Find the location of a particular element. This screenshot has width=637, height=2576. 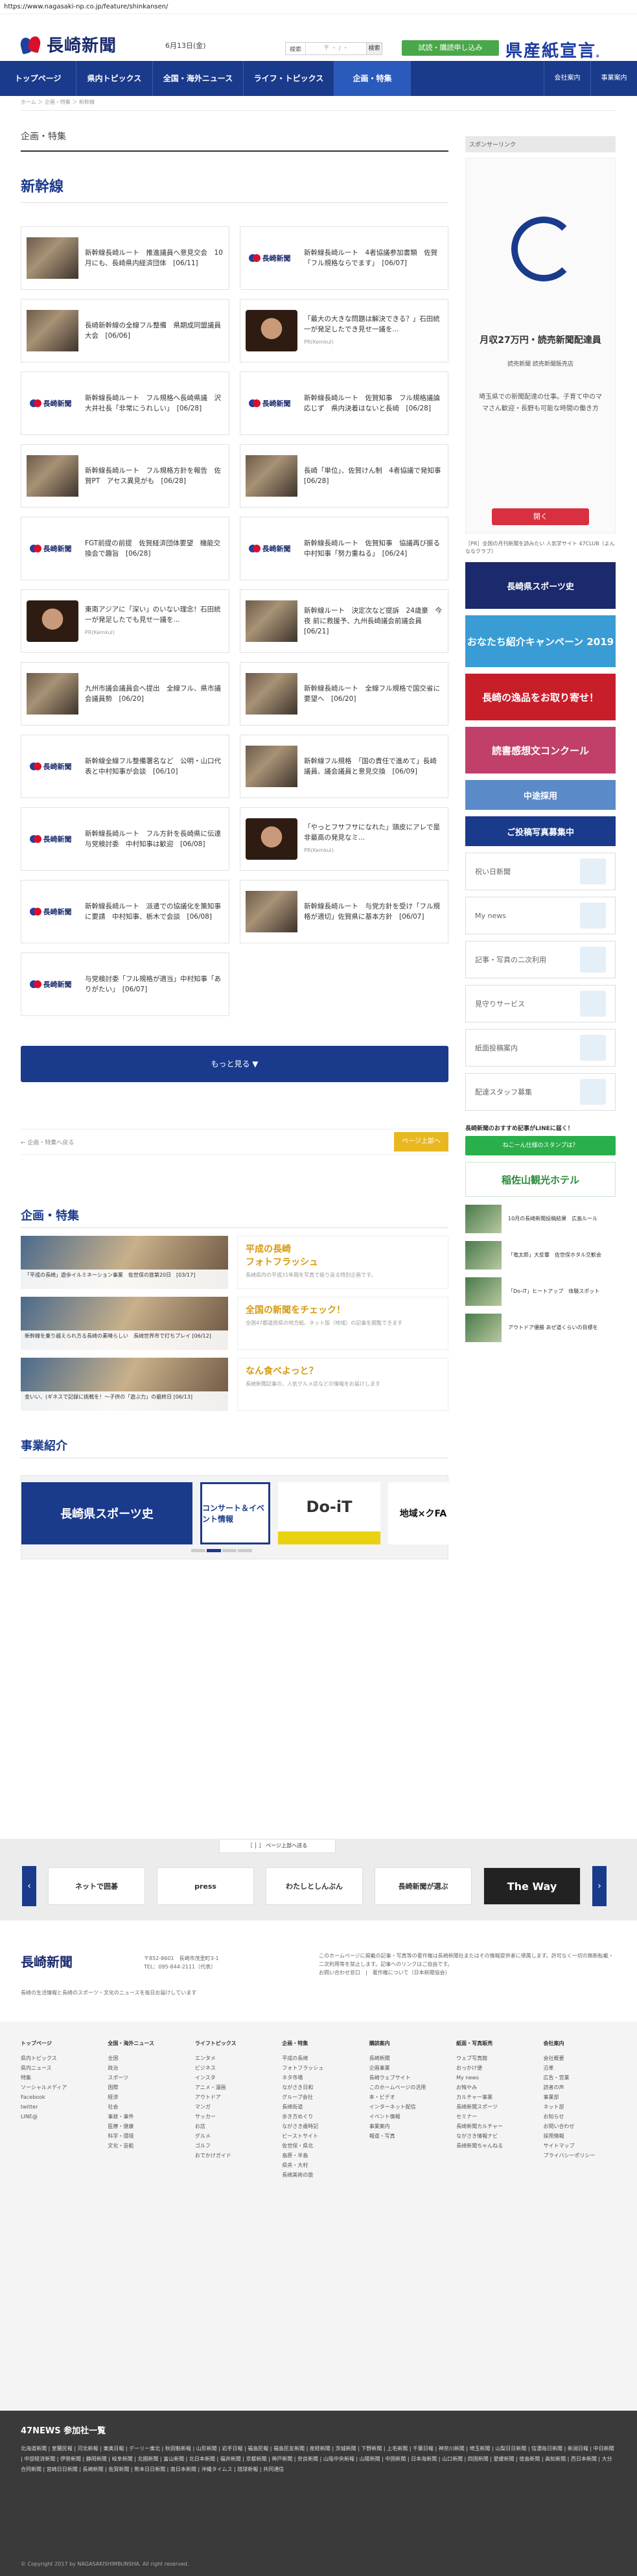

article-card: 長崎新聞 与党検討委「フル規格が適当」中村知事「ありがたい」 [06/07] is located at coordinates (125, 984).